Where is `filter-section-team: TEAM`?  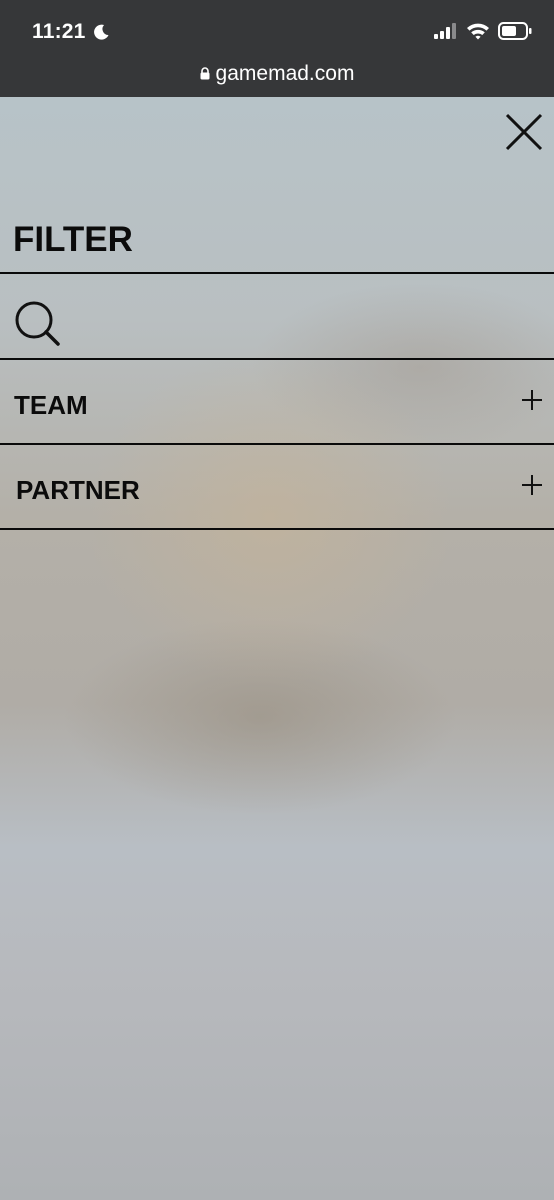 filter-section-team: TEAM is located at coordinates (277, 400).